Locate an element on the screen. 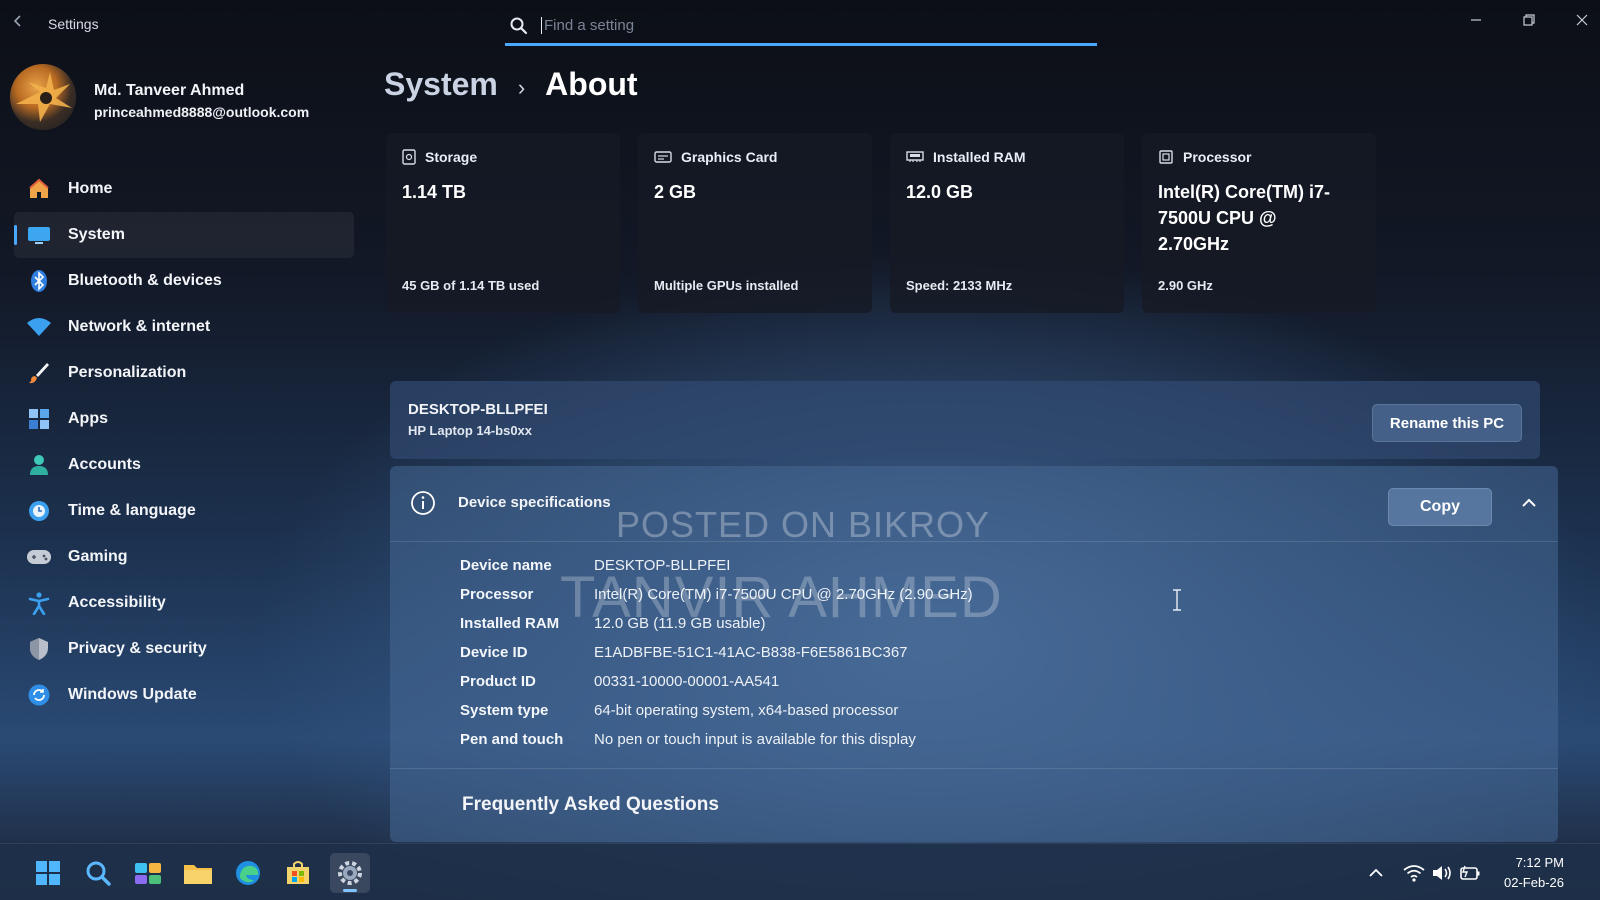  info-icon is located at coordinates (423, 503).